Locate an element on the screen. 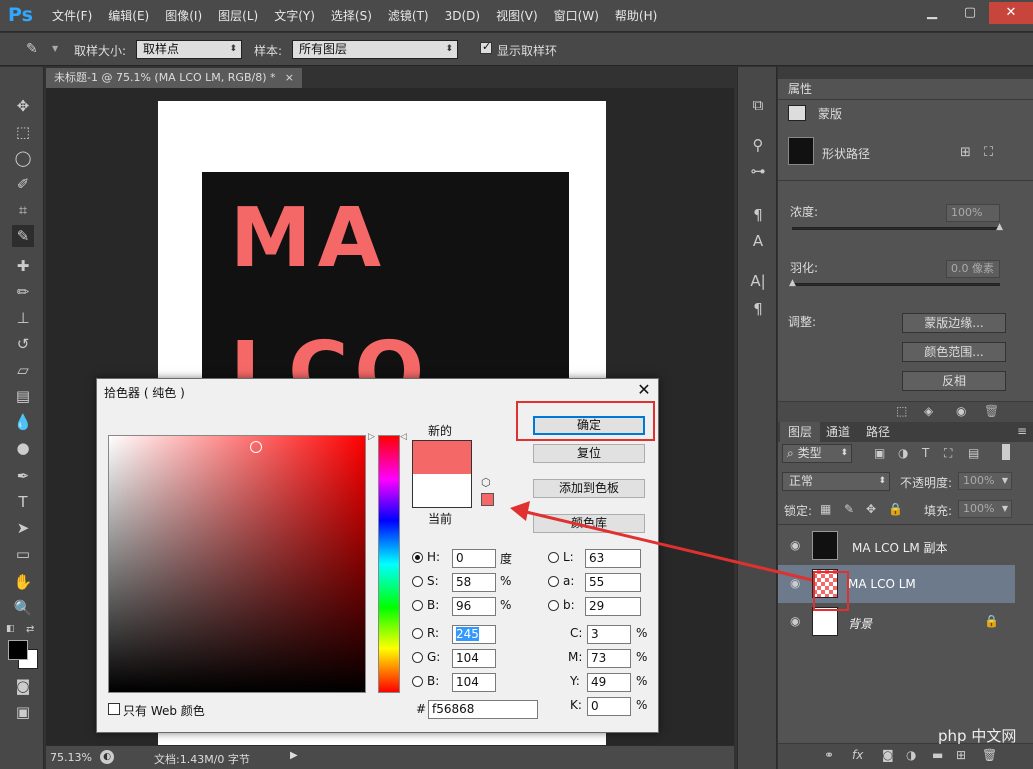 The height and width of the screenshot is (769, 1033). panel-menu-icon: ≡ is located at coordinates (1022, 431).